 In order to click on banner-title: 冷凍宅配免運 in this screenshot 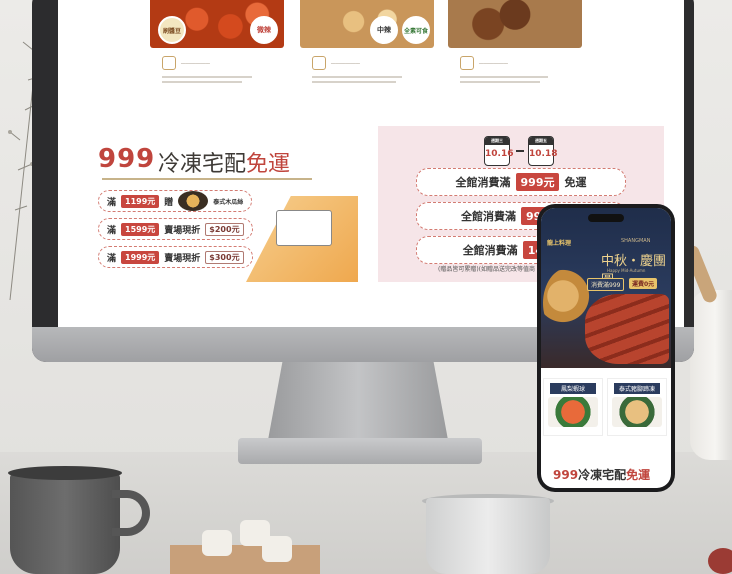, I will do `click(224, 164)`.